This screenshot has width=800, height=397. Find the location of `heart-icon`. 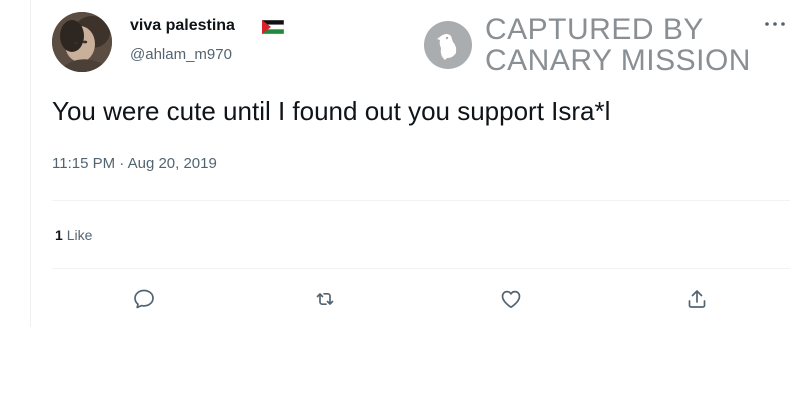

heart-icon is located at coordinates (511, 299).